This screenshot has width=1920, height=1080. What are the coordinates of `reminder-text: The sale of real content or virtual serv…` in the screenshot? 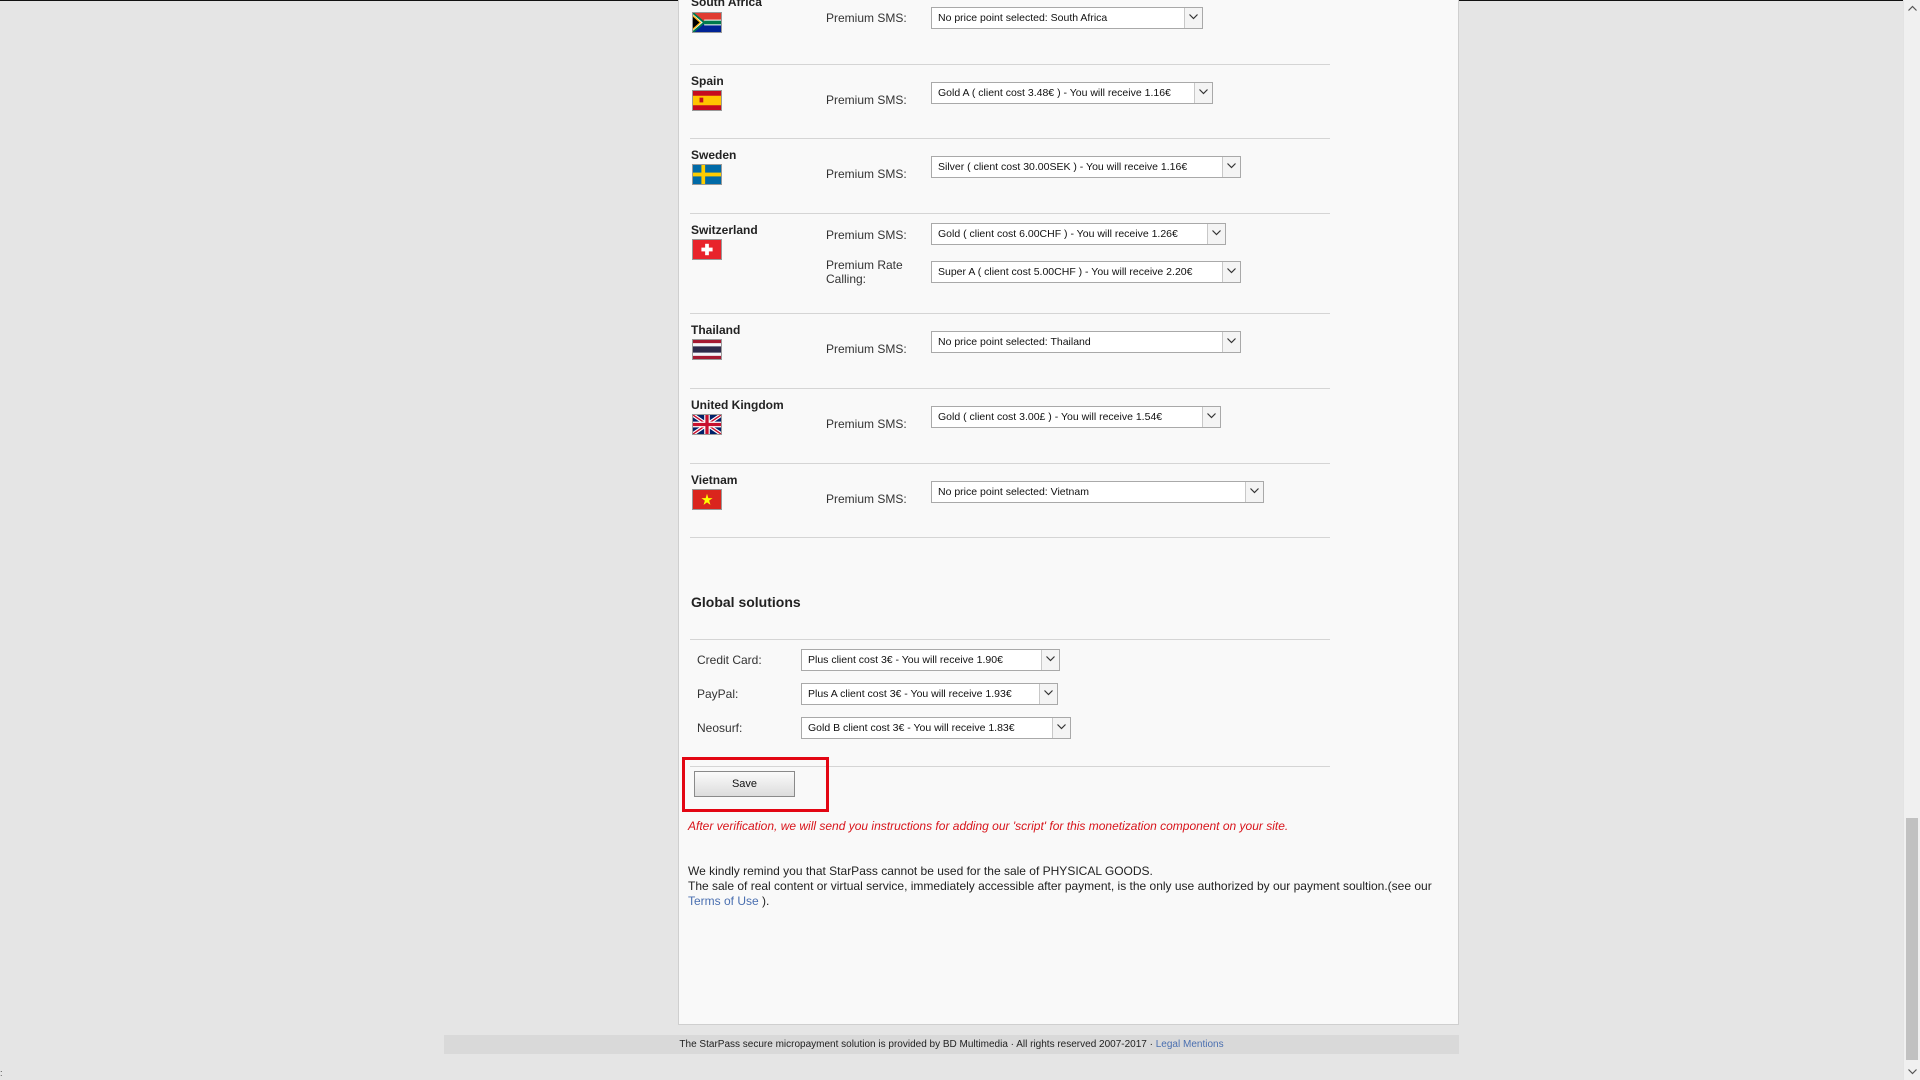 It's located at (1060, 886).